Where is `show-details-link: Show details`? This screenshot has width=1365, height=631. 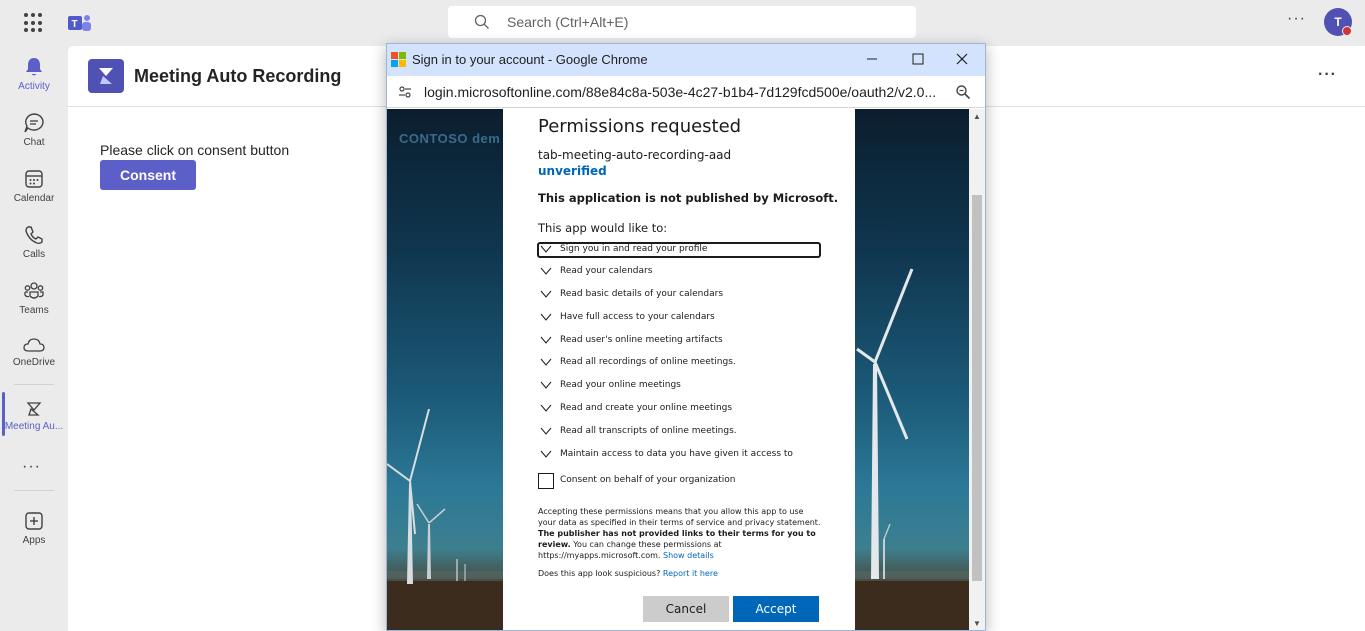 show-details-link: Show details is located at coordinates (688, 555).